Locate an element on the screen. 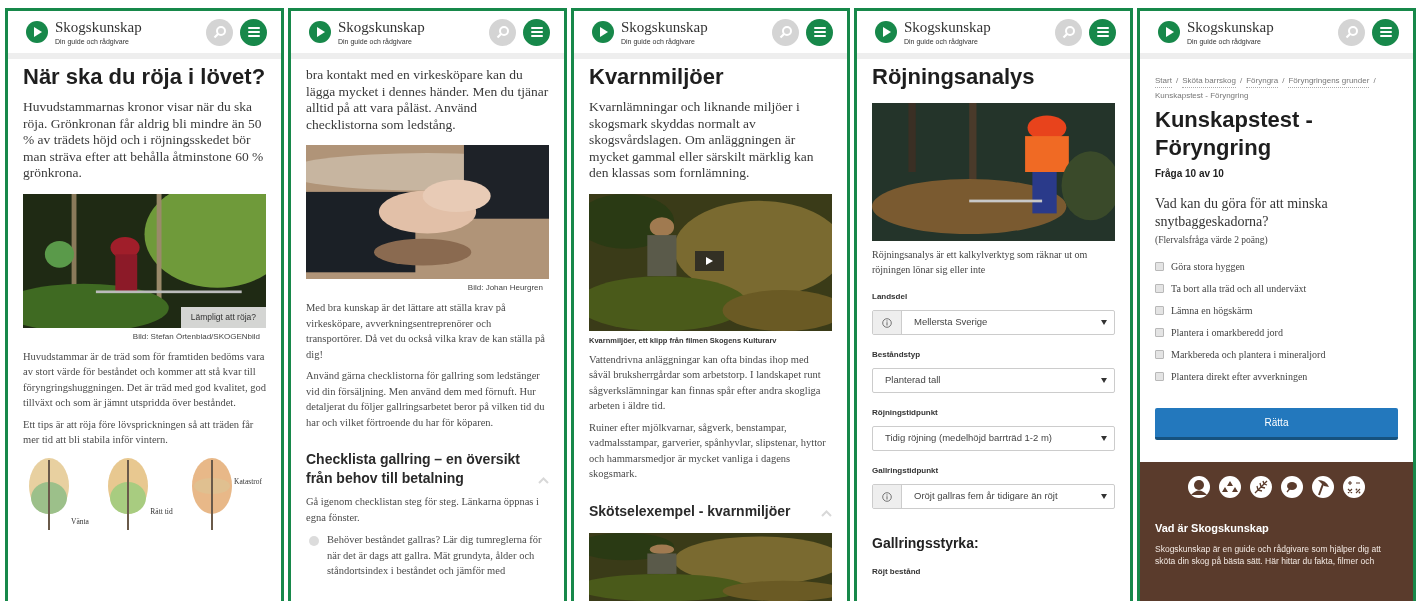  option-label: Lämna en högskärm is located at coordinates (1212, 311).